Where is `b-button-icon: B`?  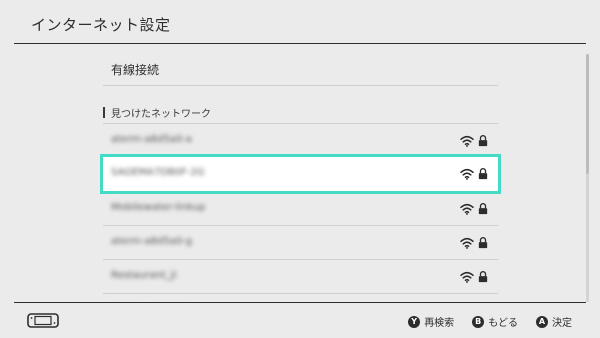 b-button-icon: B is located at coordinates (478, 321).